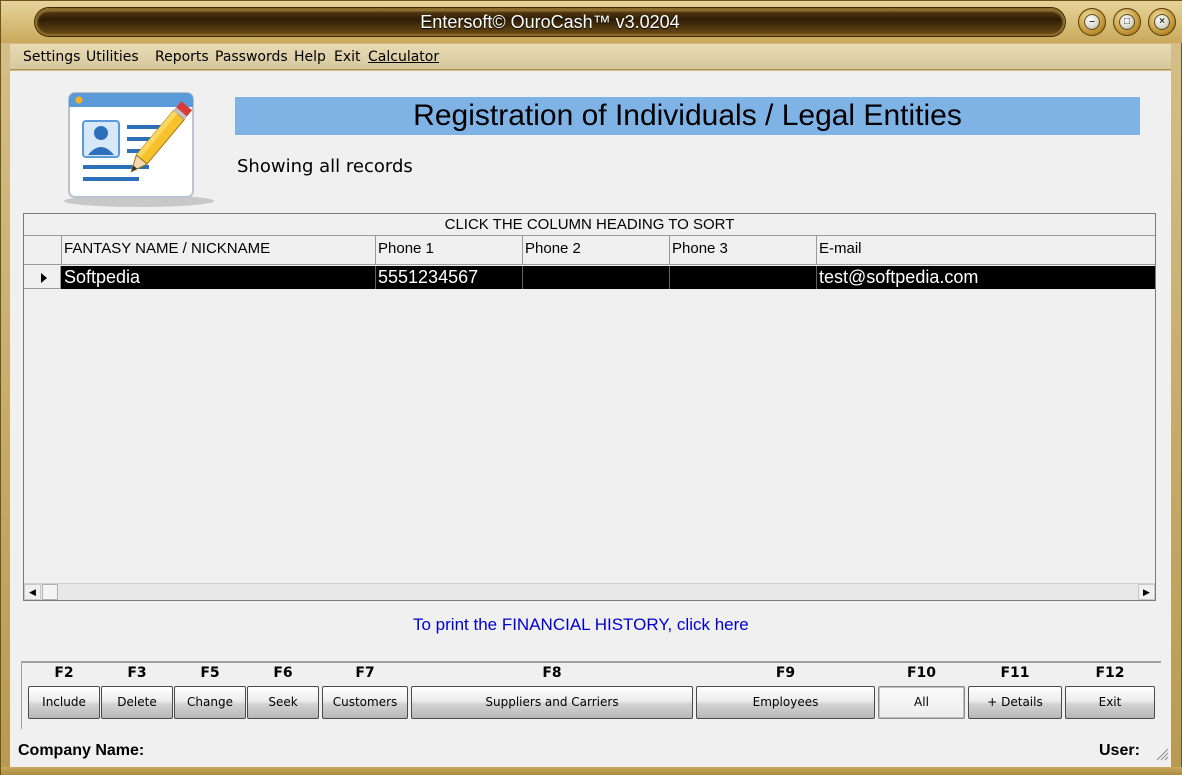 The height and width of the screenshot is (775, 1182). Describe the element at coordinates (219, 277) in the screenshot. I see `cell-name: Softpedia` at that location.